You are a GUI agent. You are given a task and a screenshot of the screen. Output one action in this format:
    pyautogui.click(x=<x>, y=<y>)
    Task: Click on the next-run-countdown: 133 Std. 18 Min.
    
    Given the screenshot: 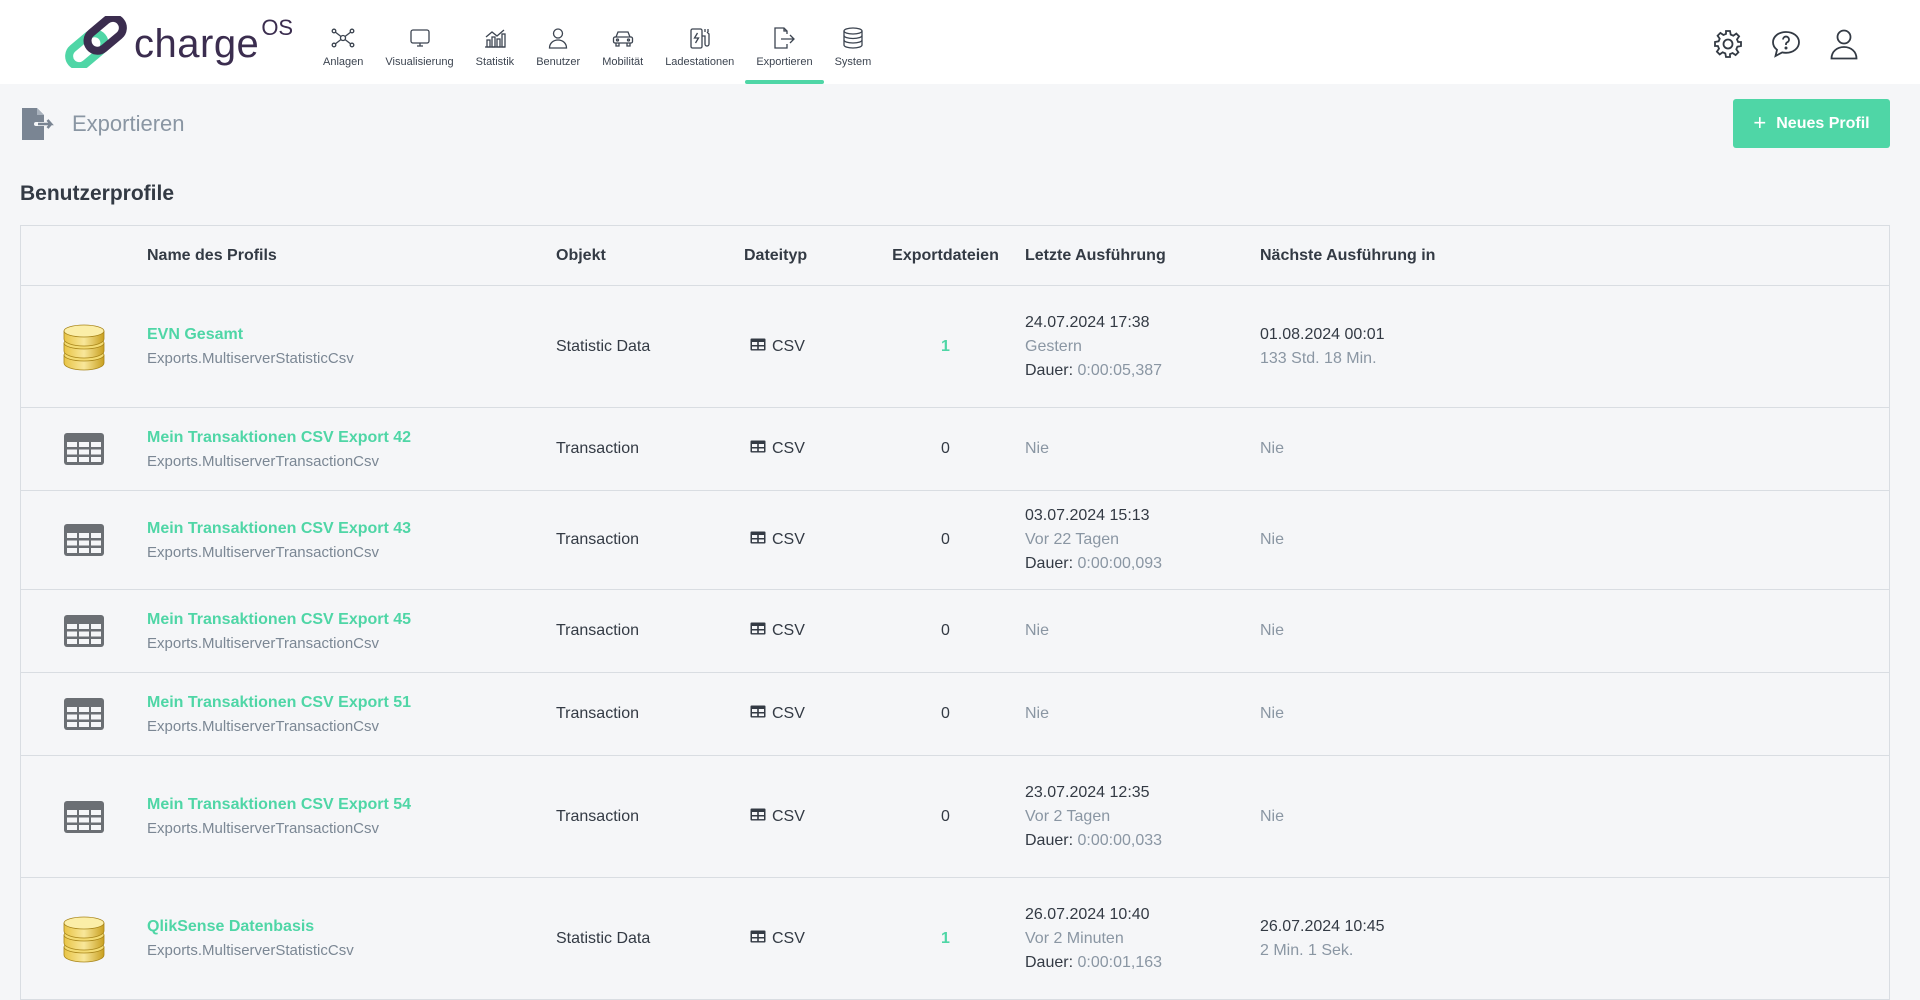 What is the action you would take?
    pyautogui.click(x=1318, y=358)
    